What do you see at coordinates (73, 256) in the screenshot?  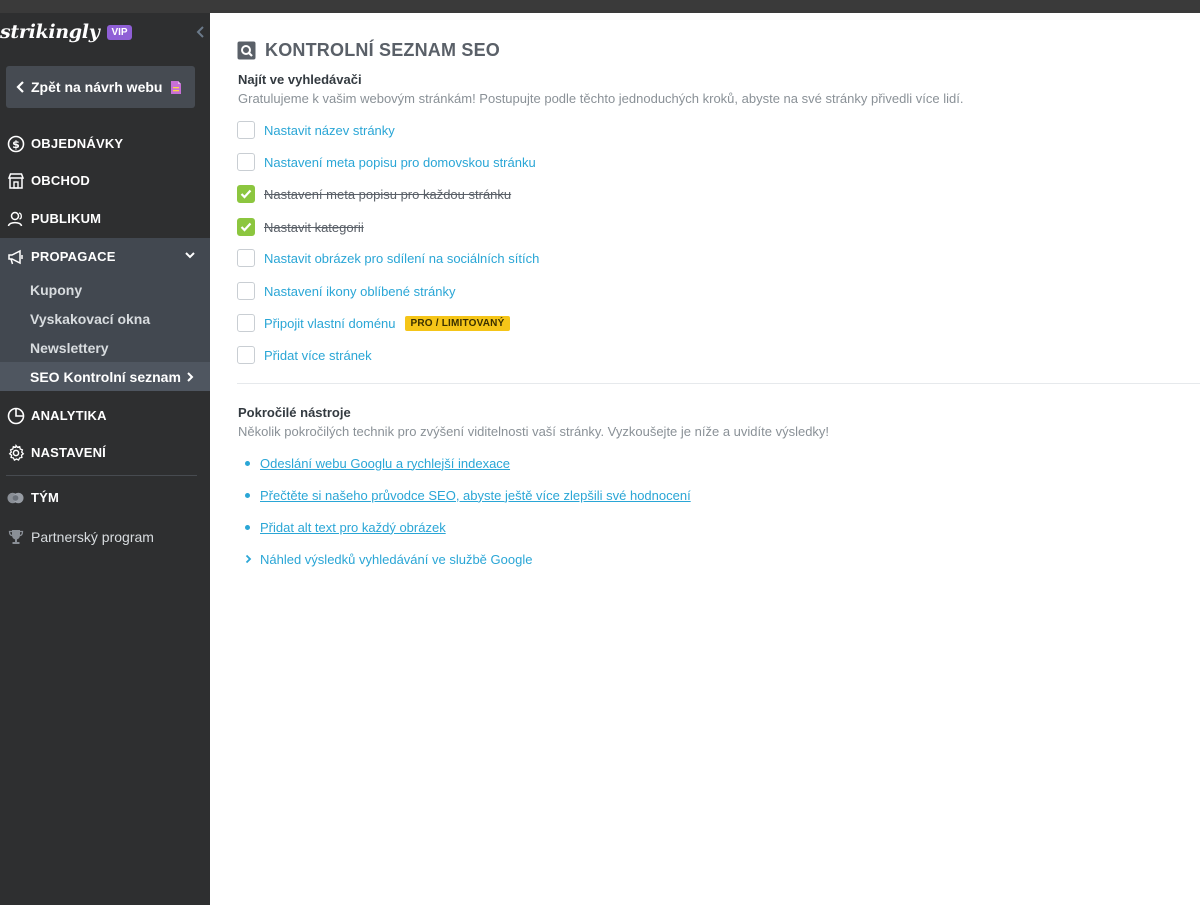 I see `nav-label-promotion: PROPAGACE` at bounding box center [73, 256].